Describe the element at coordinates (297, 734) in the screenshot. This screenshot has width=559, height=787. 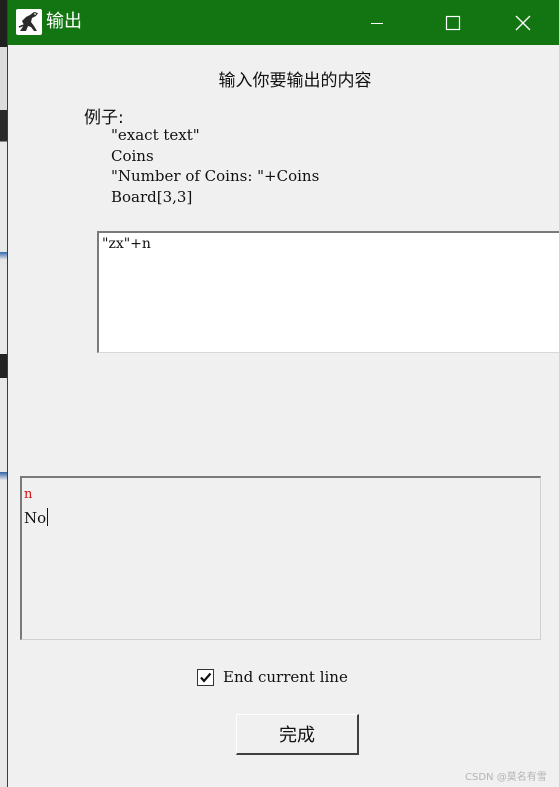
I see `done-button: 完成` at that location.